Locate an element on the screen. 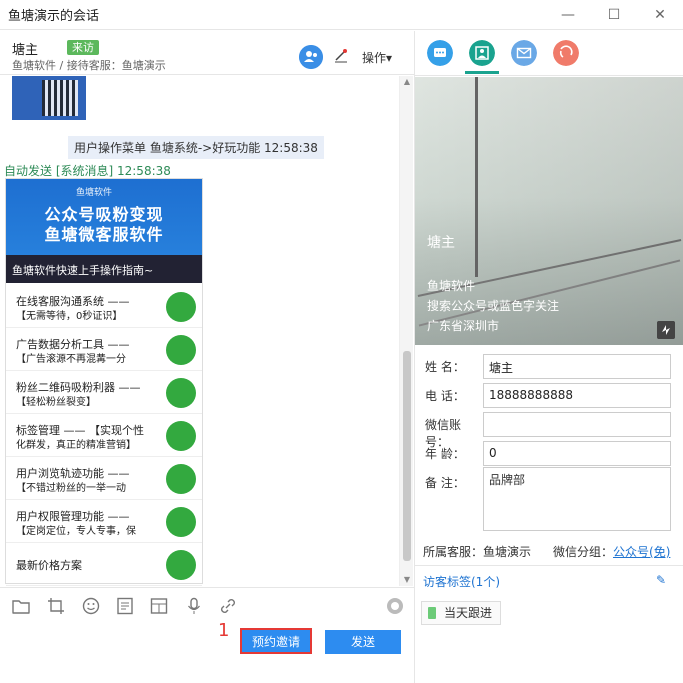  phone-field: 18888888888 is located at coordinates (577, 395).